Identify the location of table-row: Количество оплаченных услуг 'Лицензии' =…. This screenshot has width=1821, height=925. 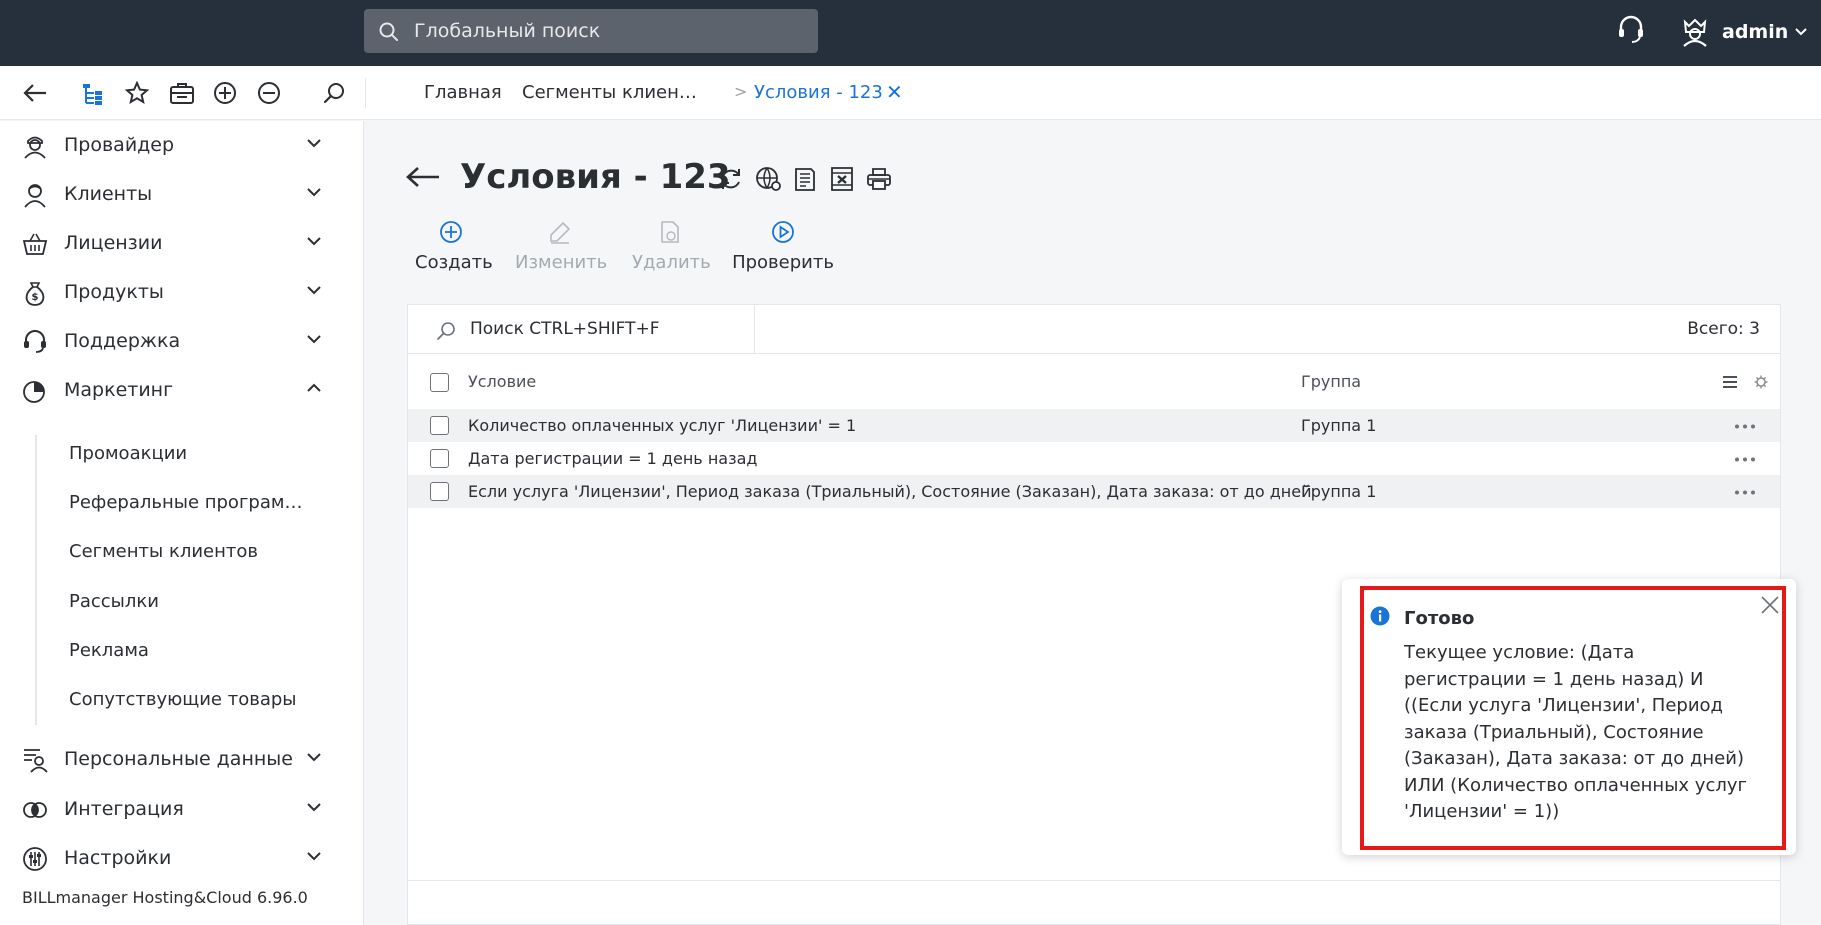
(1094, 425).